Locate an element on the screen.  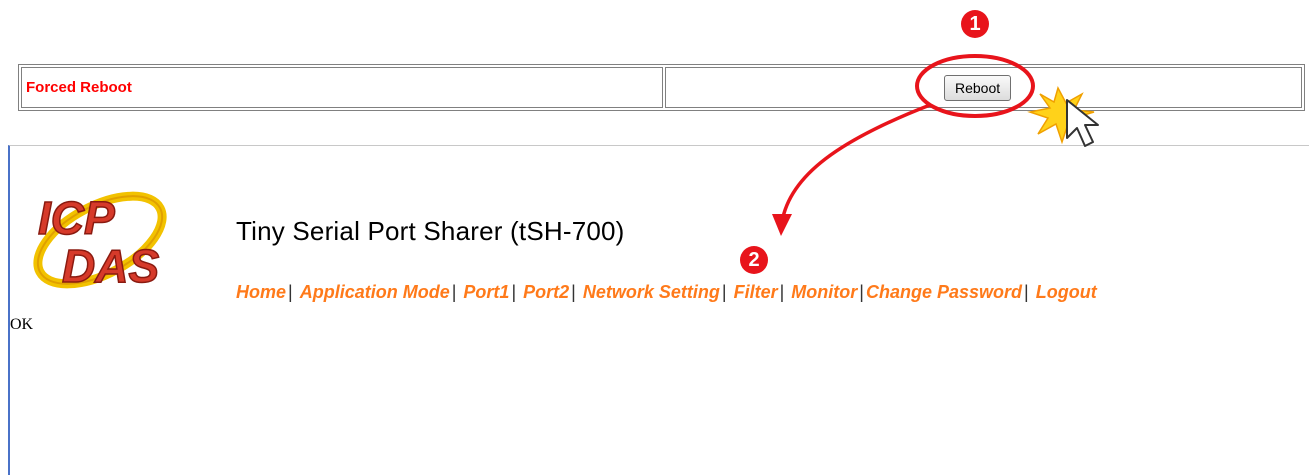
reboot-table: Forced Reboot Reboot is located at coordinates (661, 87).